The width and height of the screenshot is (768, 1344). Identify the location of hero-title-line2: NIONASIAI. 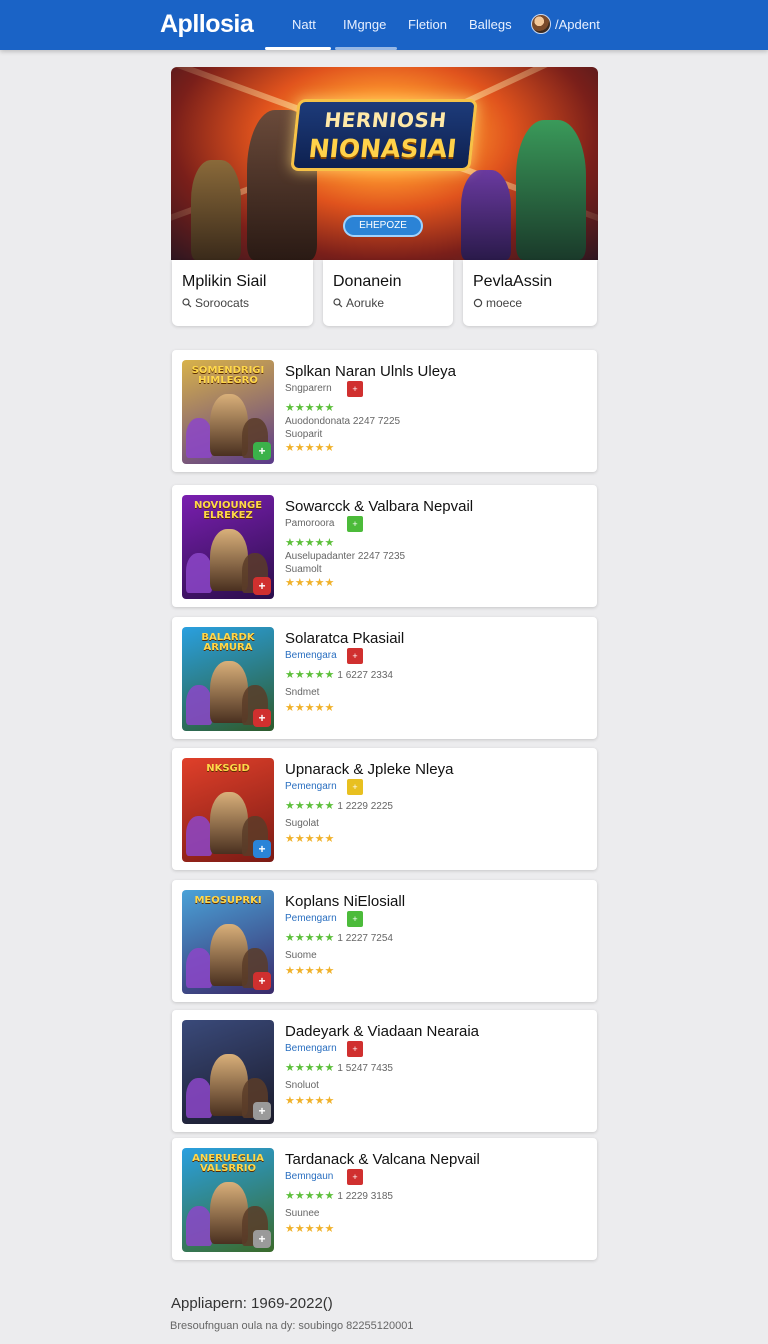
(382, 148).